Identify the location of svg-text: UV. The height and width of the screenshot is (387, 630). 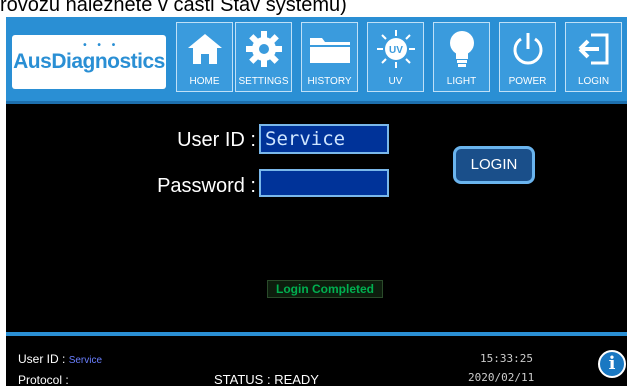
(396, 50).